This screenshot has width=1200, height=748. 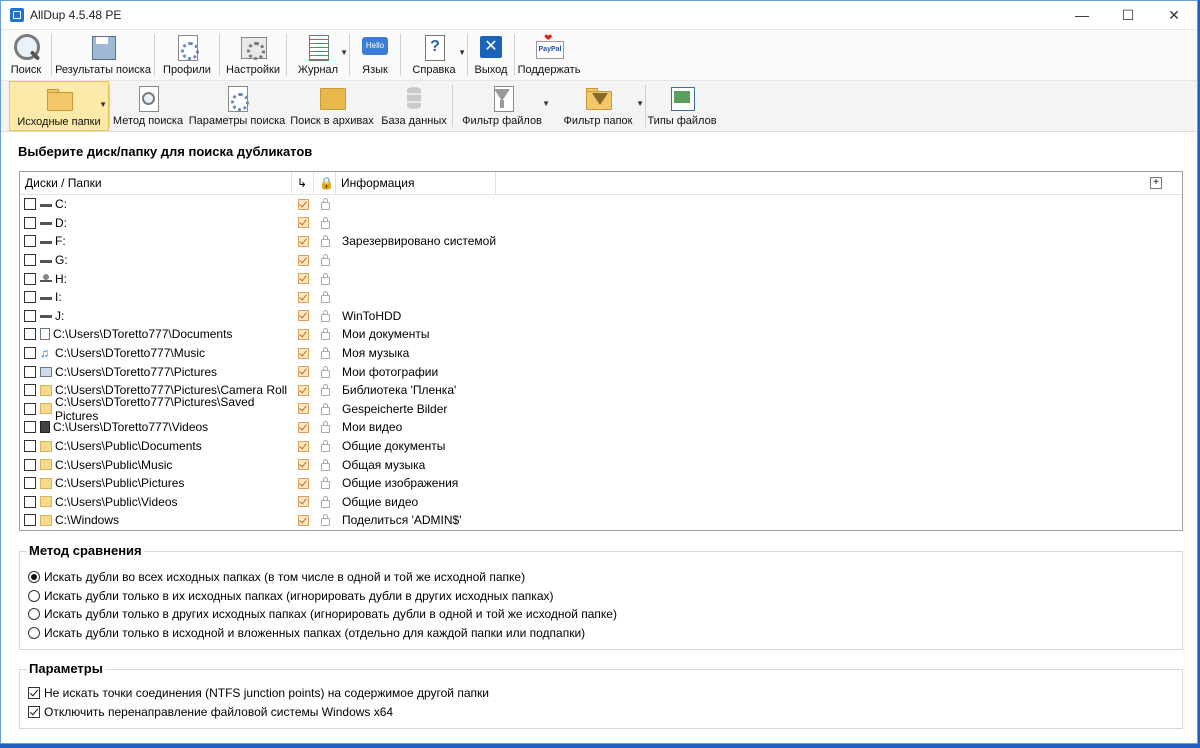 I want to click on toolbar-exit-button: ✕ Выход, so click(x=491, y=55).